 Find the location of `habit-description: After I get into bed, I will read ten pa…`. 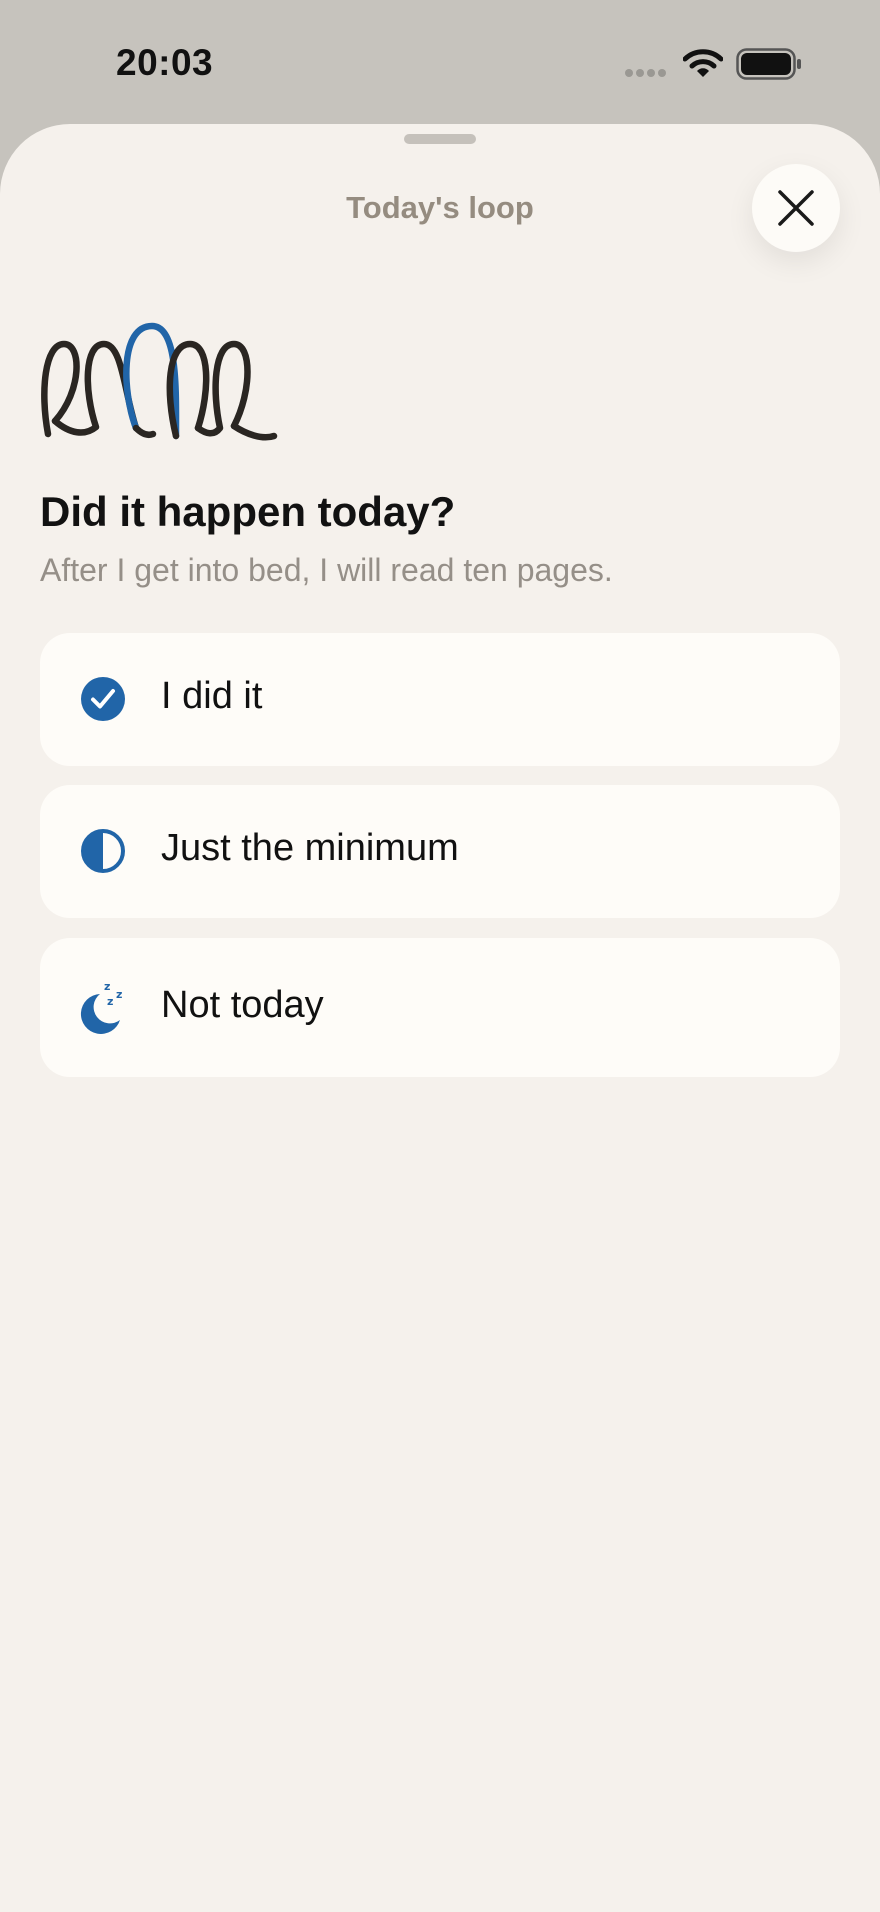

habit-description: After I get into bed, I will read ten pa… is located at coordinates (326, 570).